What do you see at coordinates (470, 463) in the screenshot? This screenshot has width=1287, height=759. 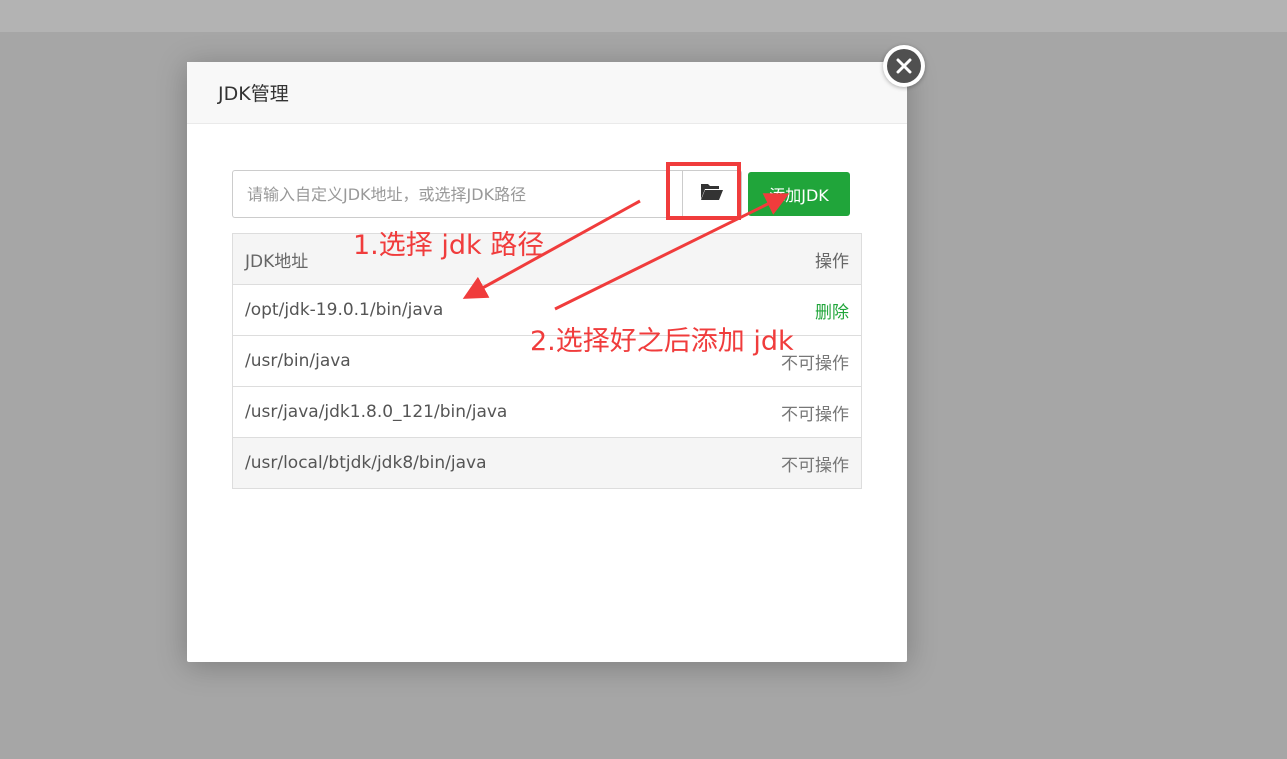 I see `jdk-path-cell: /usr/local/btjdk/jdk8/bin/java` at bounding box center [470, 463].